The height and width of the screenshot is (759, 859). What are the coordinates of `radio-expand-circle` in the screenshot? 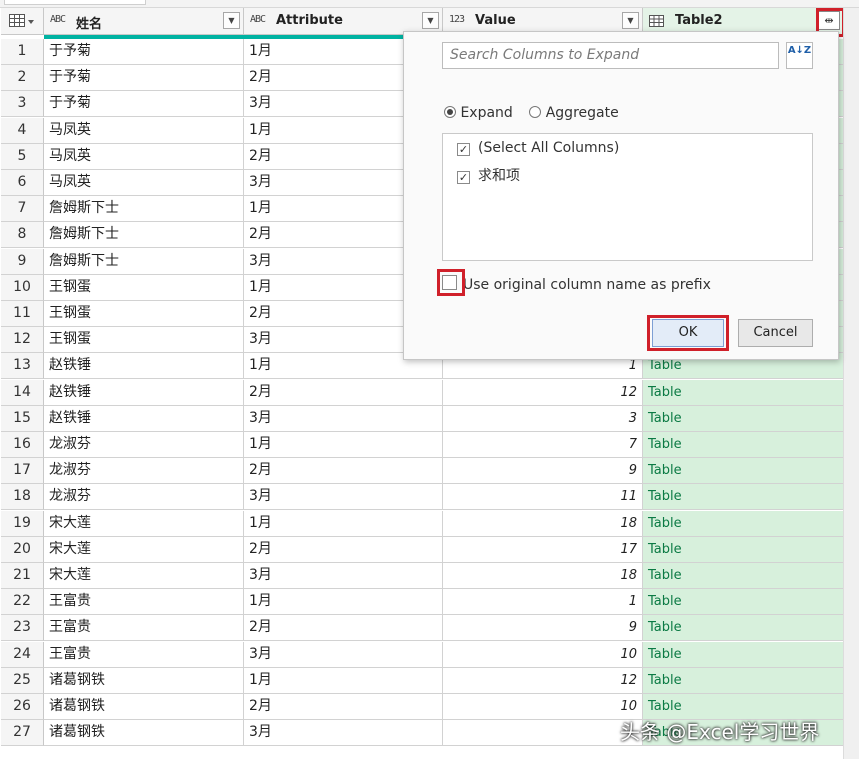 It's located at (450, 112).